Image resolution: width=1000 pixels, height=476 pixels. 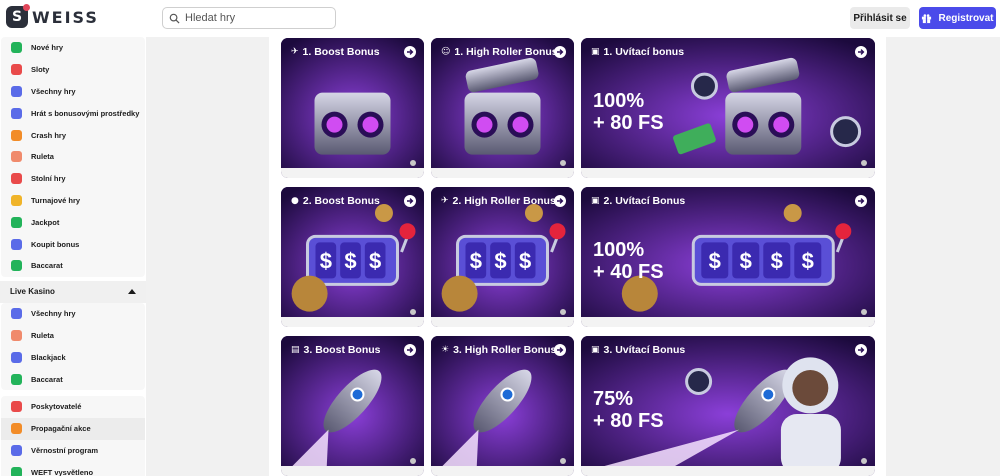 What do you see at coordinates (16, 70) in the screenshot?
I see `slots-icon` at bounding box center [16, 70].